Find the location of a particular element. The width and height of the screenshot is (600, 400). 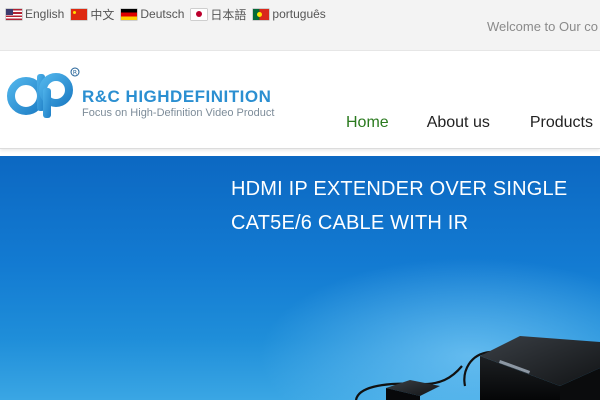

language-selector: English 中文 Deutsch 日本語 português is located at coordinates (166, 14).